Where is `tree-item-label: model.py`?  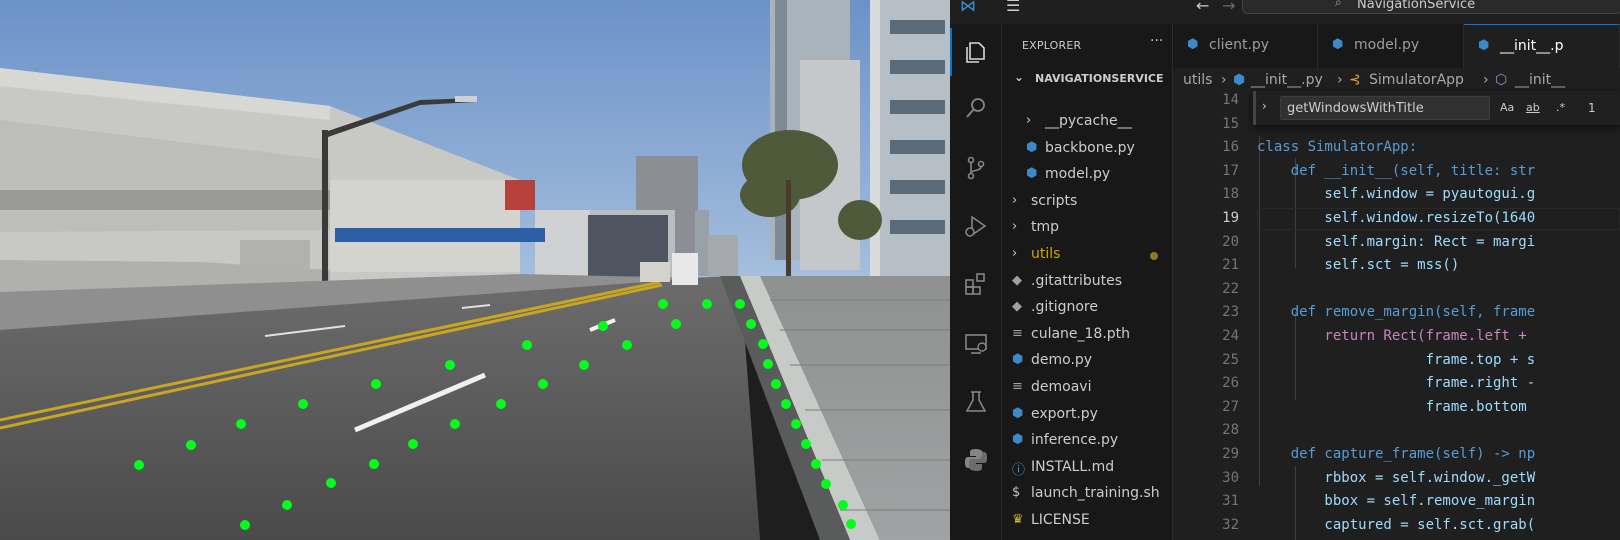
tree-item-label: model.py is located at coordinates (1078, 174).